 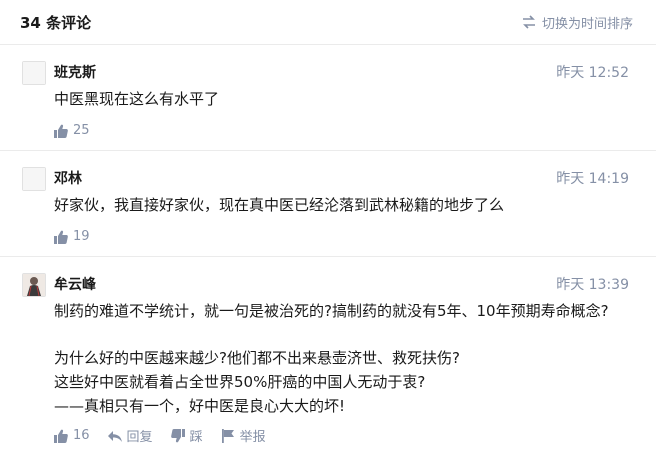 I want to click on reply-button: 回复, so click(x=130, y=435).